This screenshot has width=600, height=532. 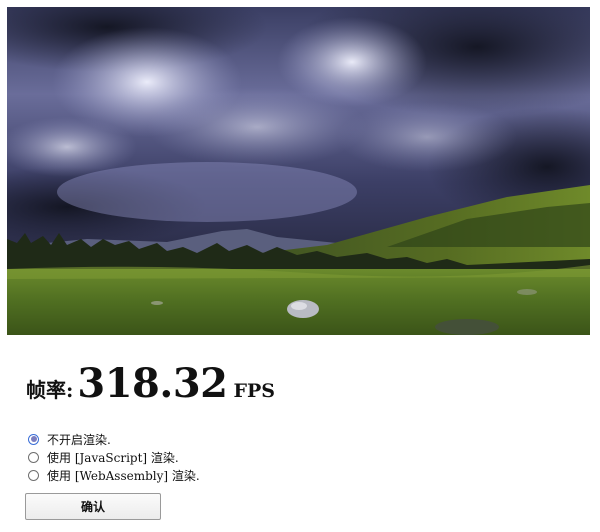 I want to click on fps-value: 318.32, so click(x=152, y=383).